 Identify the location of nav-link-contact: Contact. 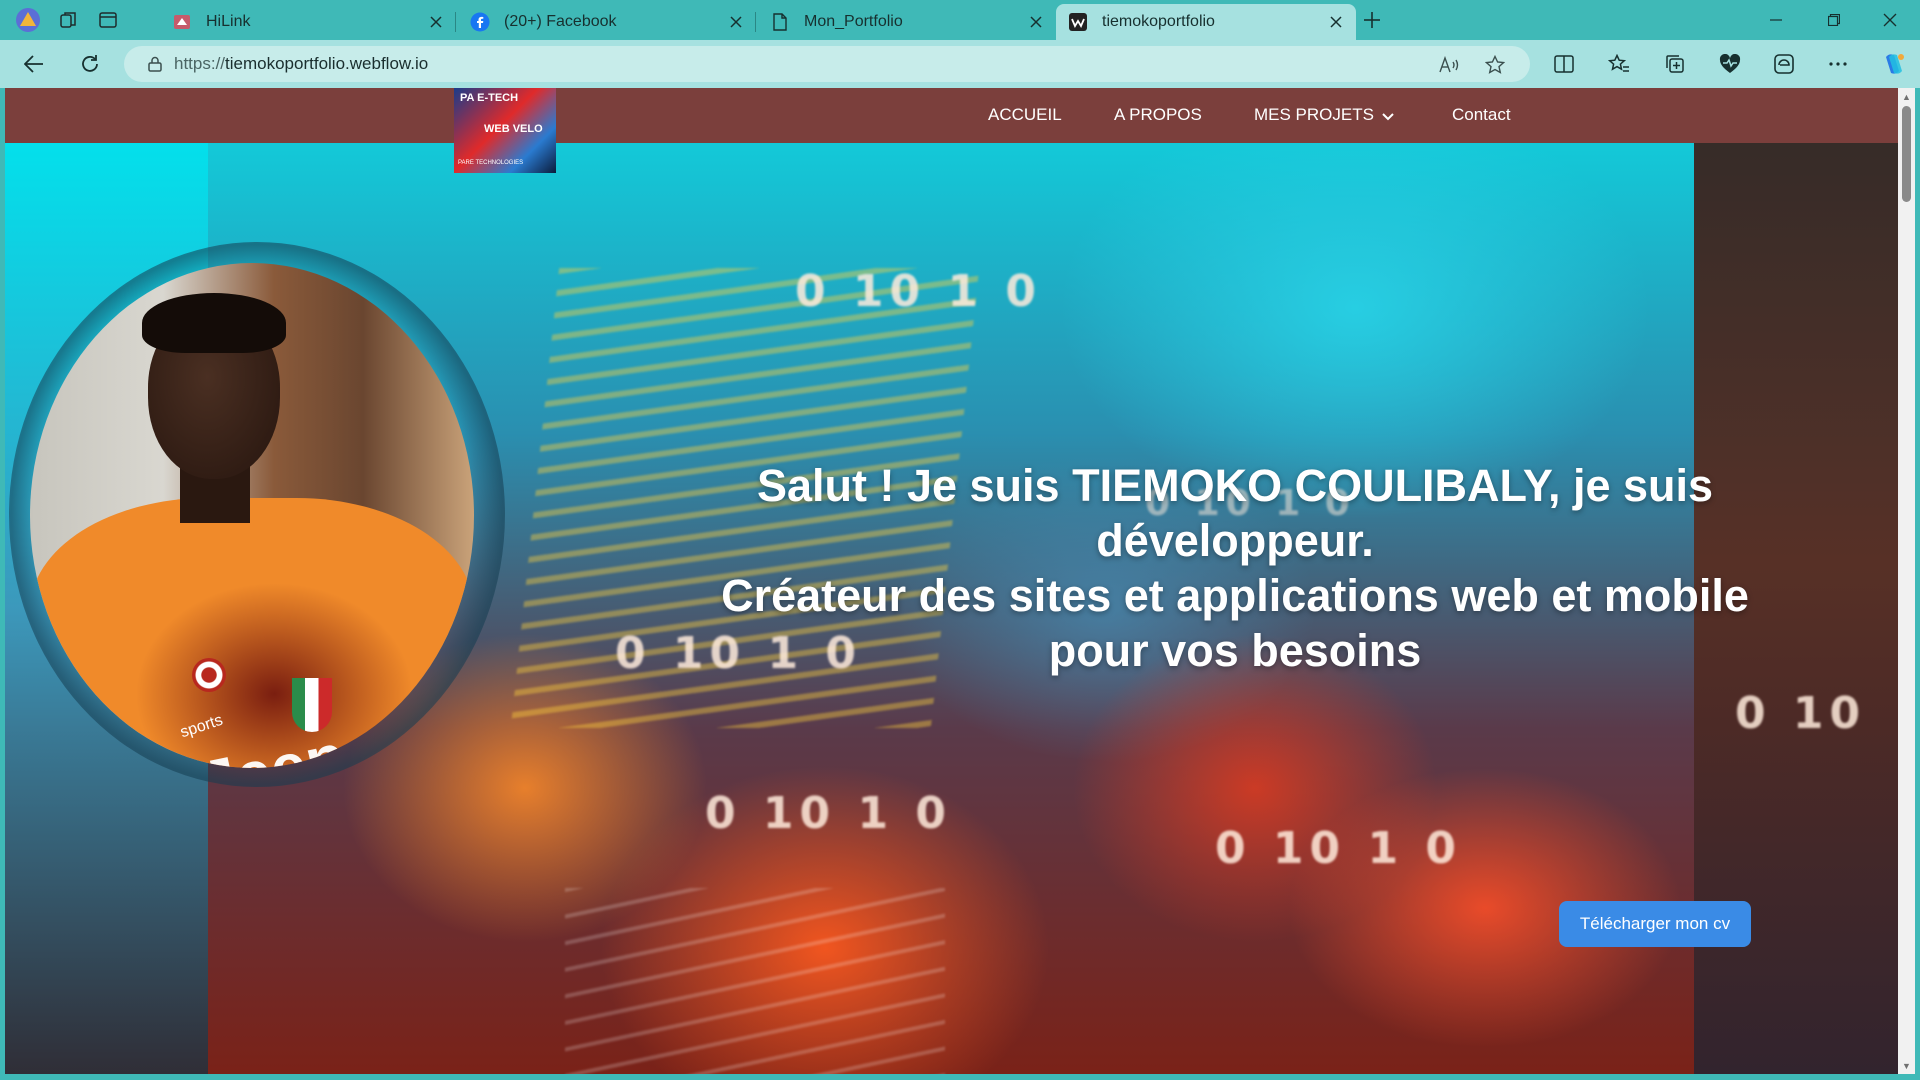
(1481, 115).